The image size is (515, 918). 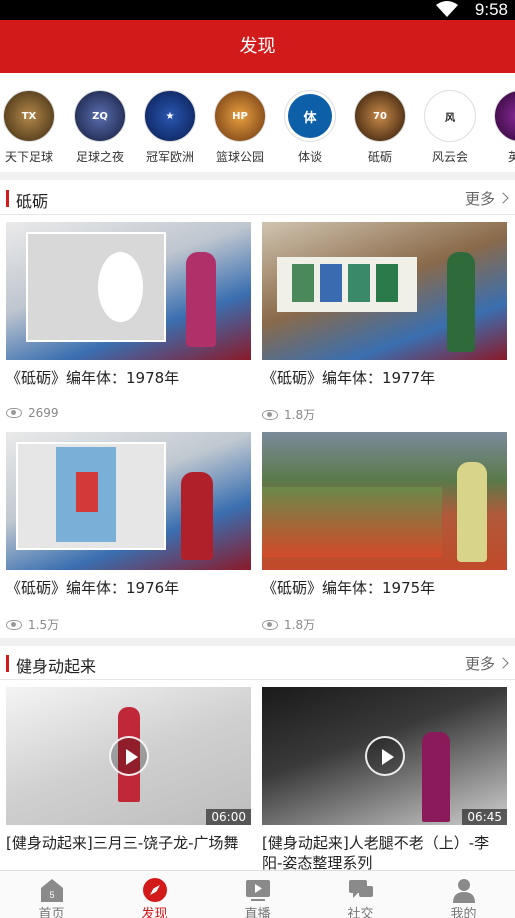 I want to click on home-badge: 5, so click(x=51, y=895).